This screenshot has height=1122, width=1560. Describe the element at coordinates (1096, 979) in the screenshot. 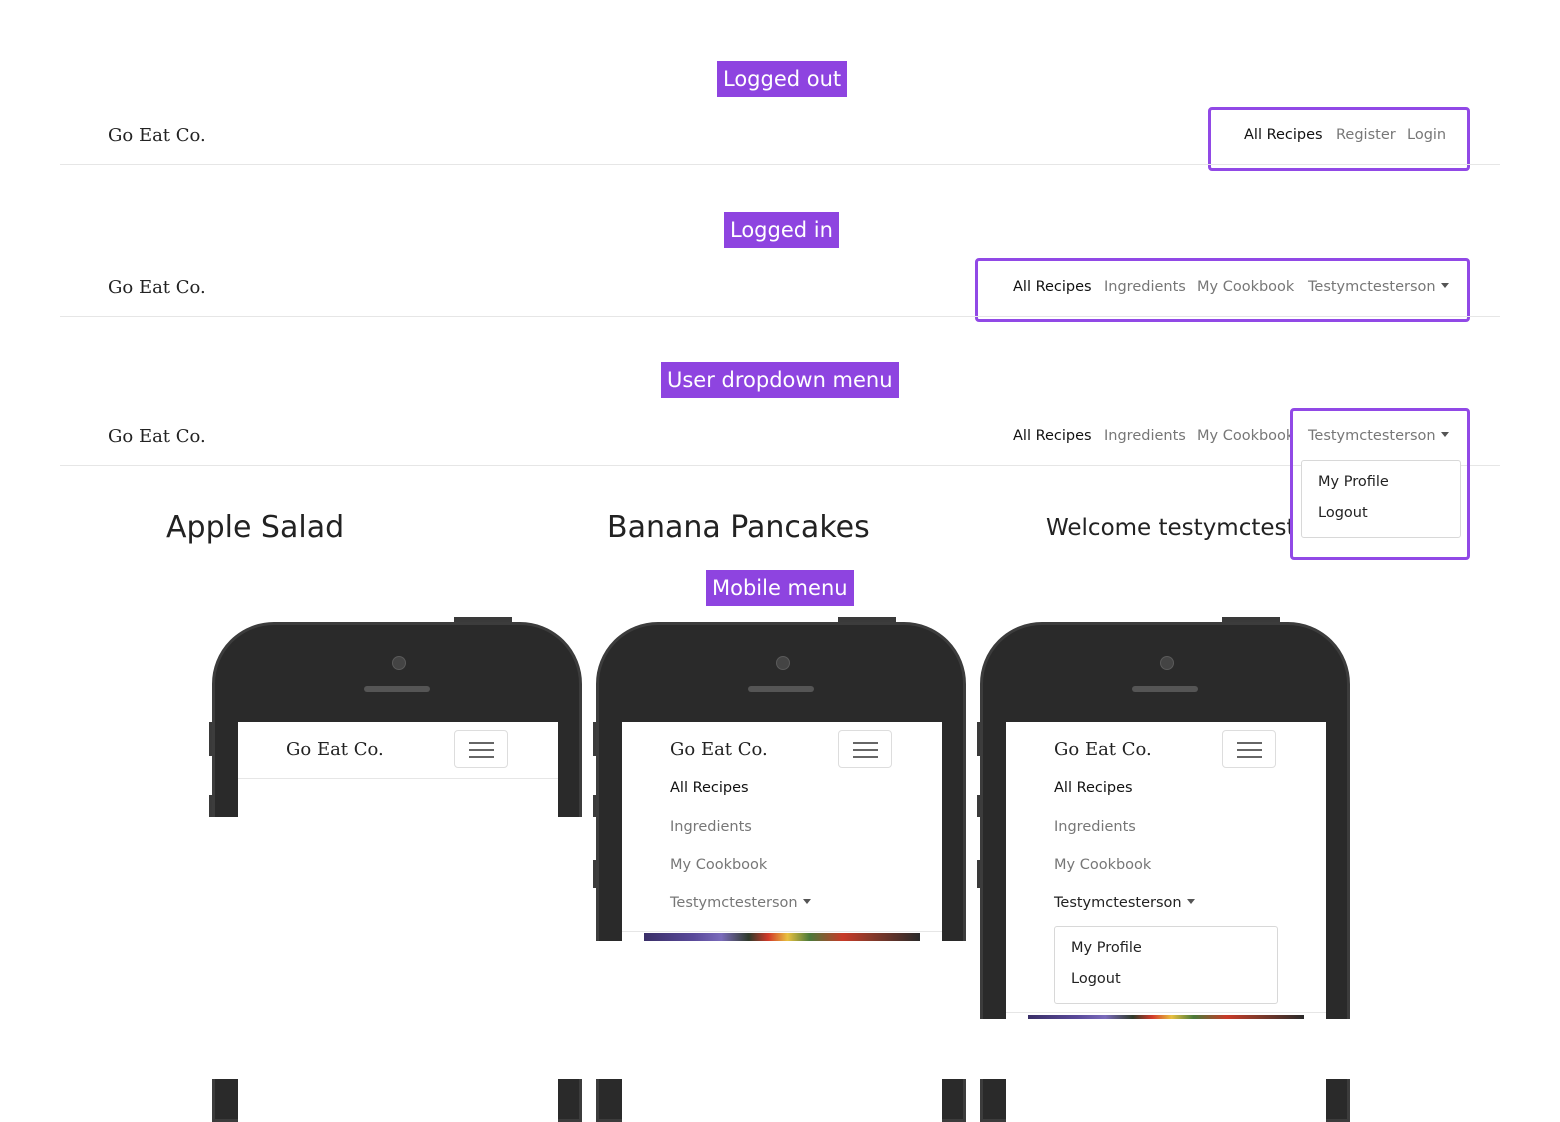

I see `dropdown-item-logout: Logout` at that location.